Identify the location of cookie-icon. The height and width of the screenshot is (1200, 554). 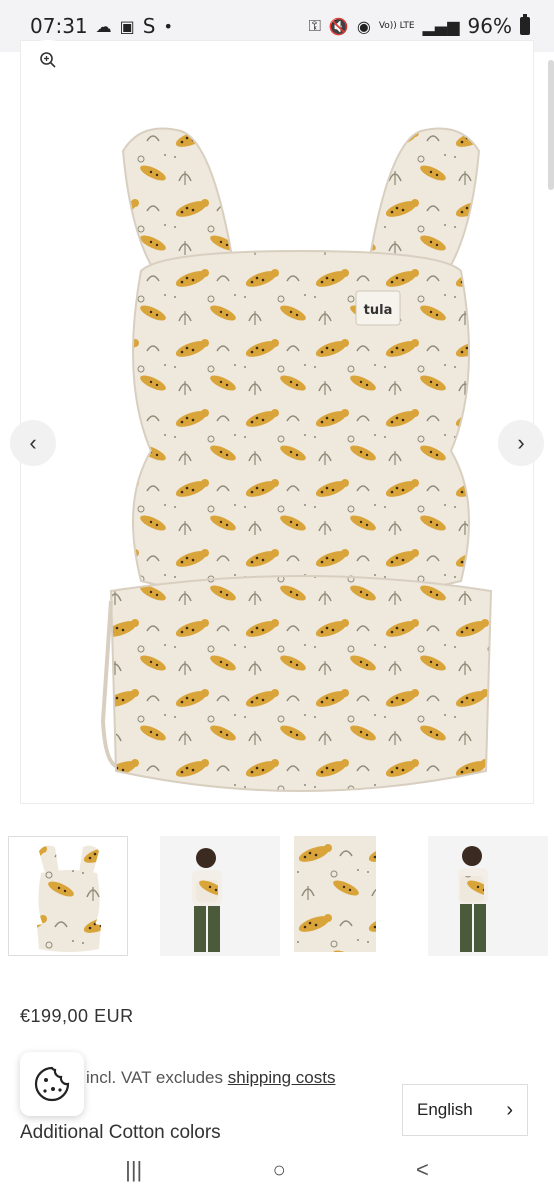
(52, 1084).